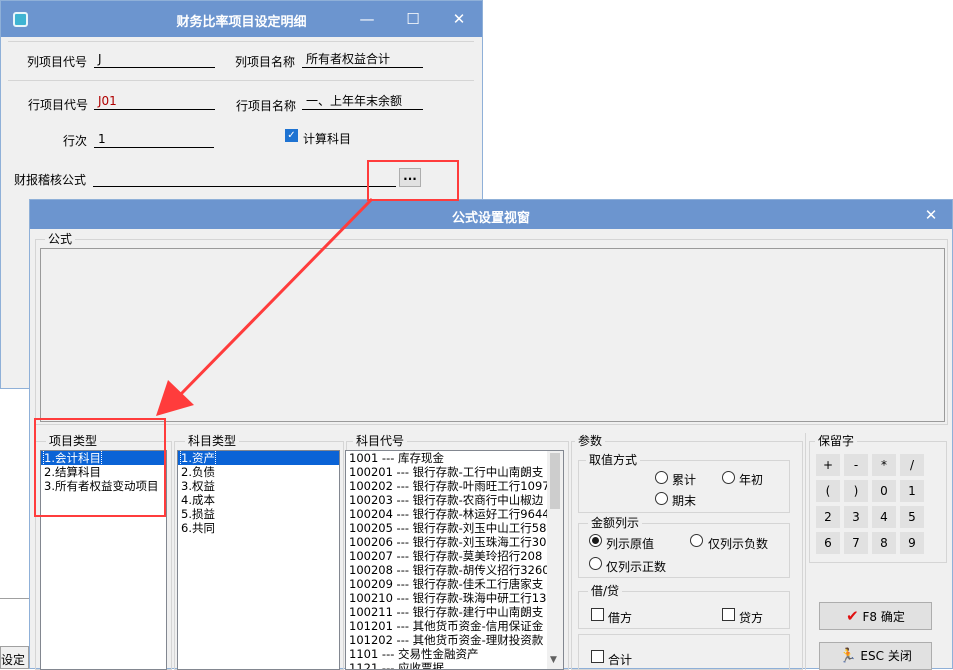 The height and width of the screenshot is (670, 953). I want to click on annotation-arrow, so click(265, 306).